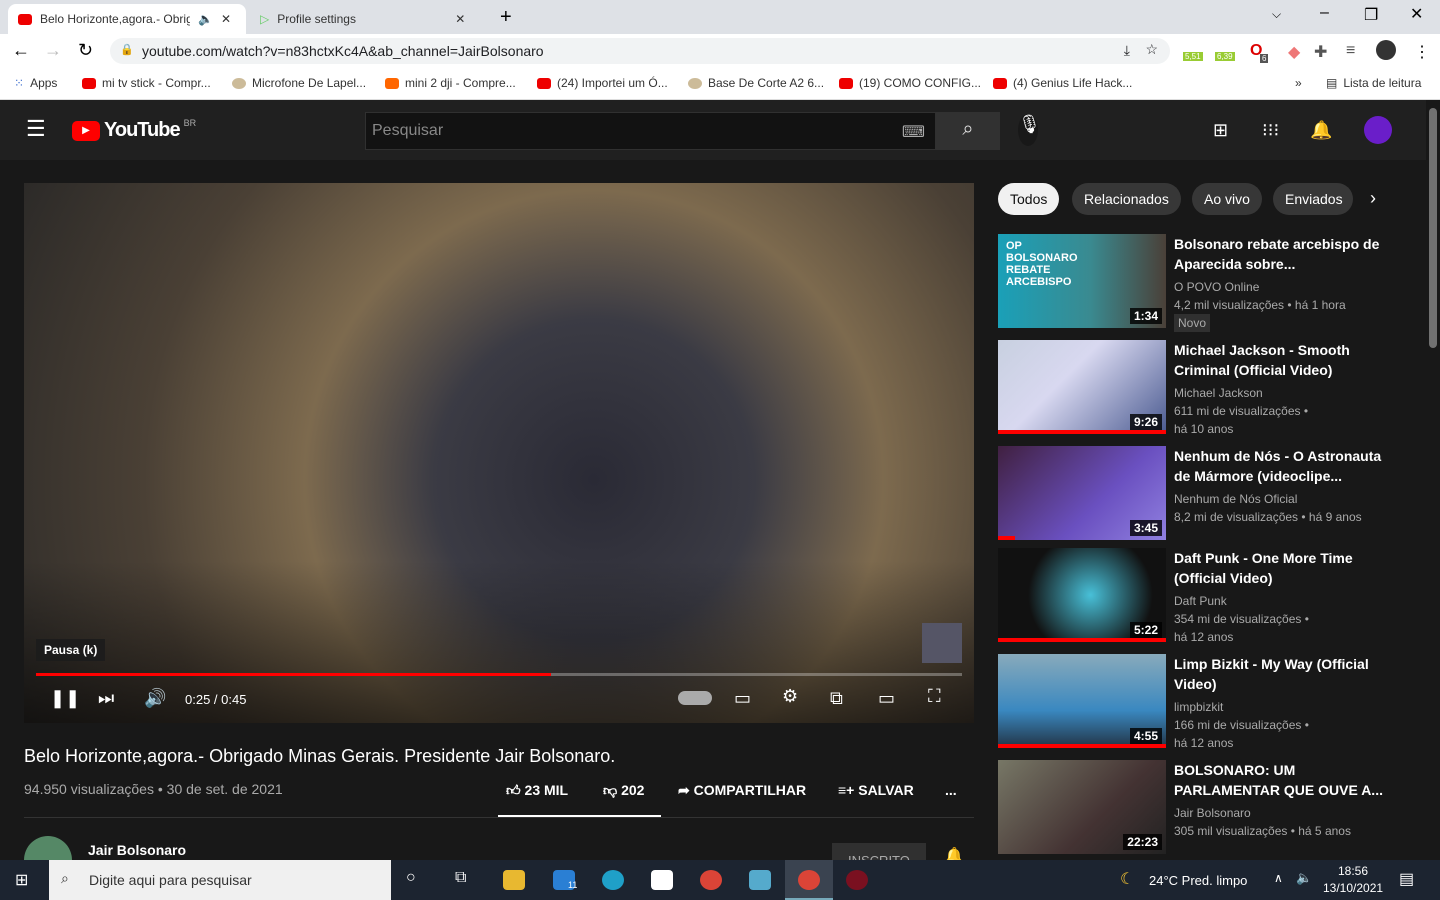 Image resolution: width=1440 pixels, height=900 pixels. I want to click on chrome-active-app, so click(809, 880).